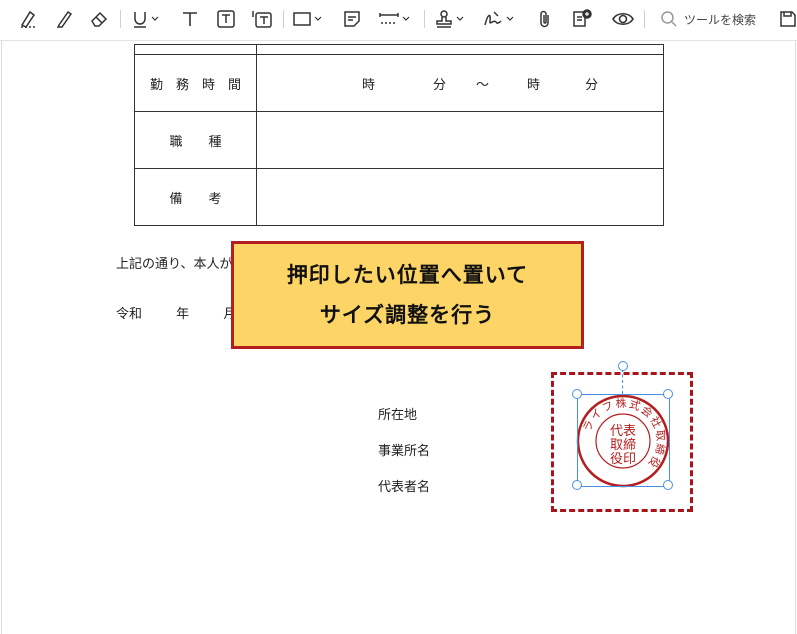  I want to click on label-occupation: 職 種, so click(195, 140).